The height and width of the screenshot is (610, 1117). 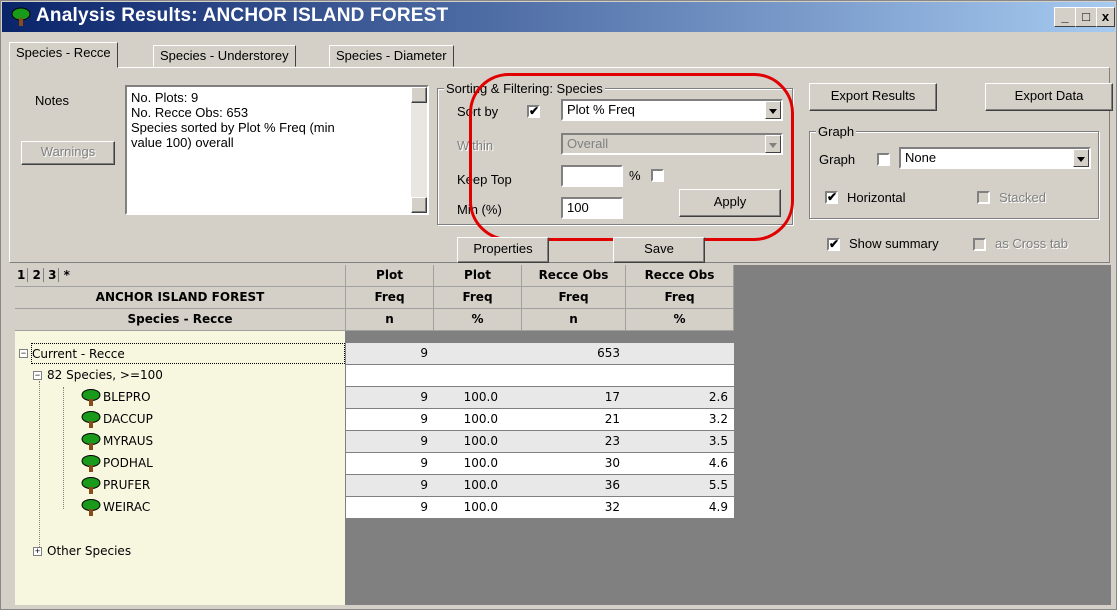 What do you see at coordinates (478, 111) in the screenshot?
I see `sort-by-label: Sort by` at bounding box center [478, 111].